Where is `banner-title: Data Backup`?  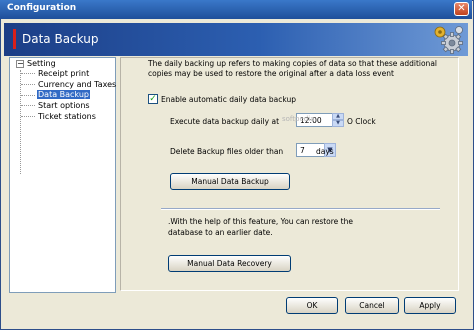 banner-title: Data Backup is located at coordinates (60, 39).